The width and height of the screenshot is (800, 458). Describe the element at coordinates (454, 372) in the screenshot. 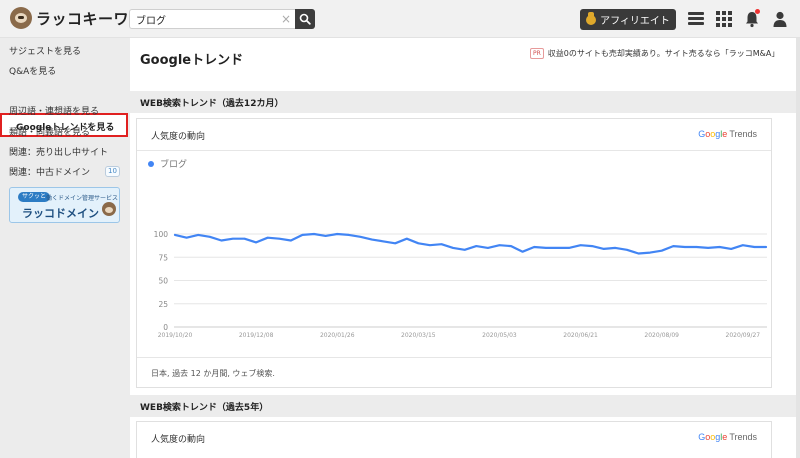

I see `card-footer: 日本, 過去 12 か月間, ウェブ検索.` at that location.